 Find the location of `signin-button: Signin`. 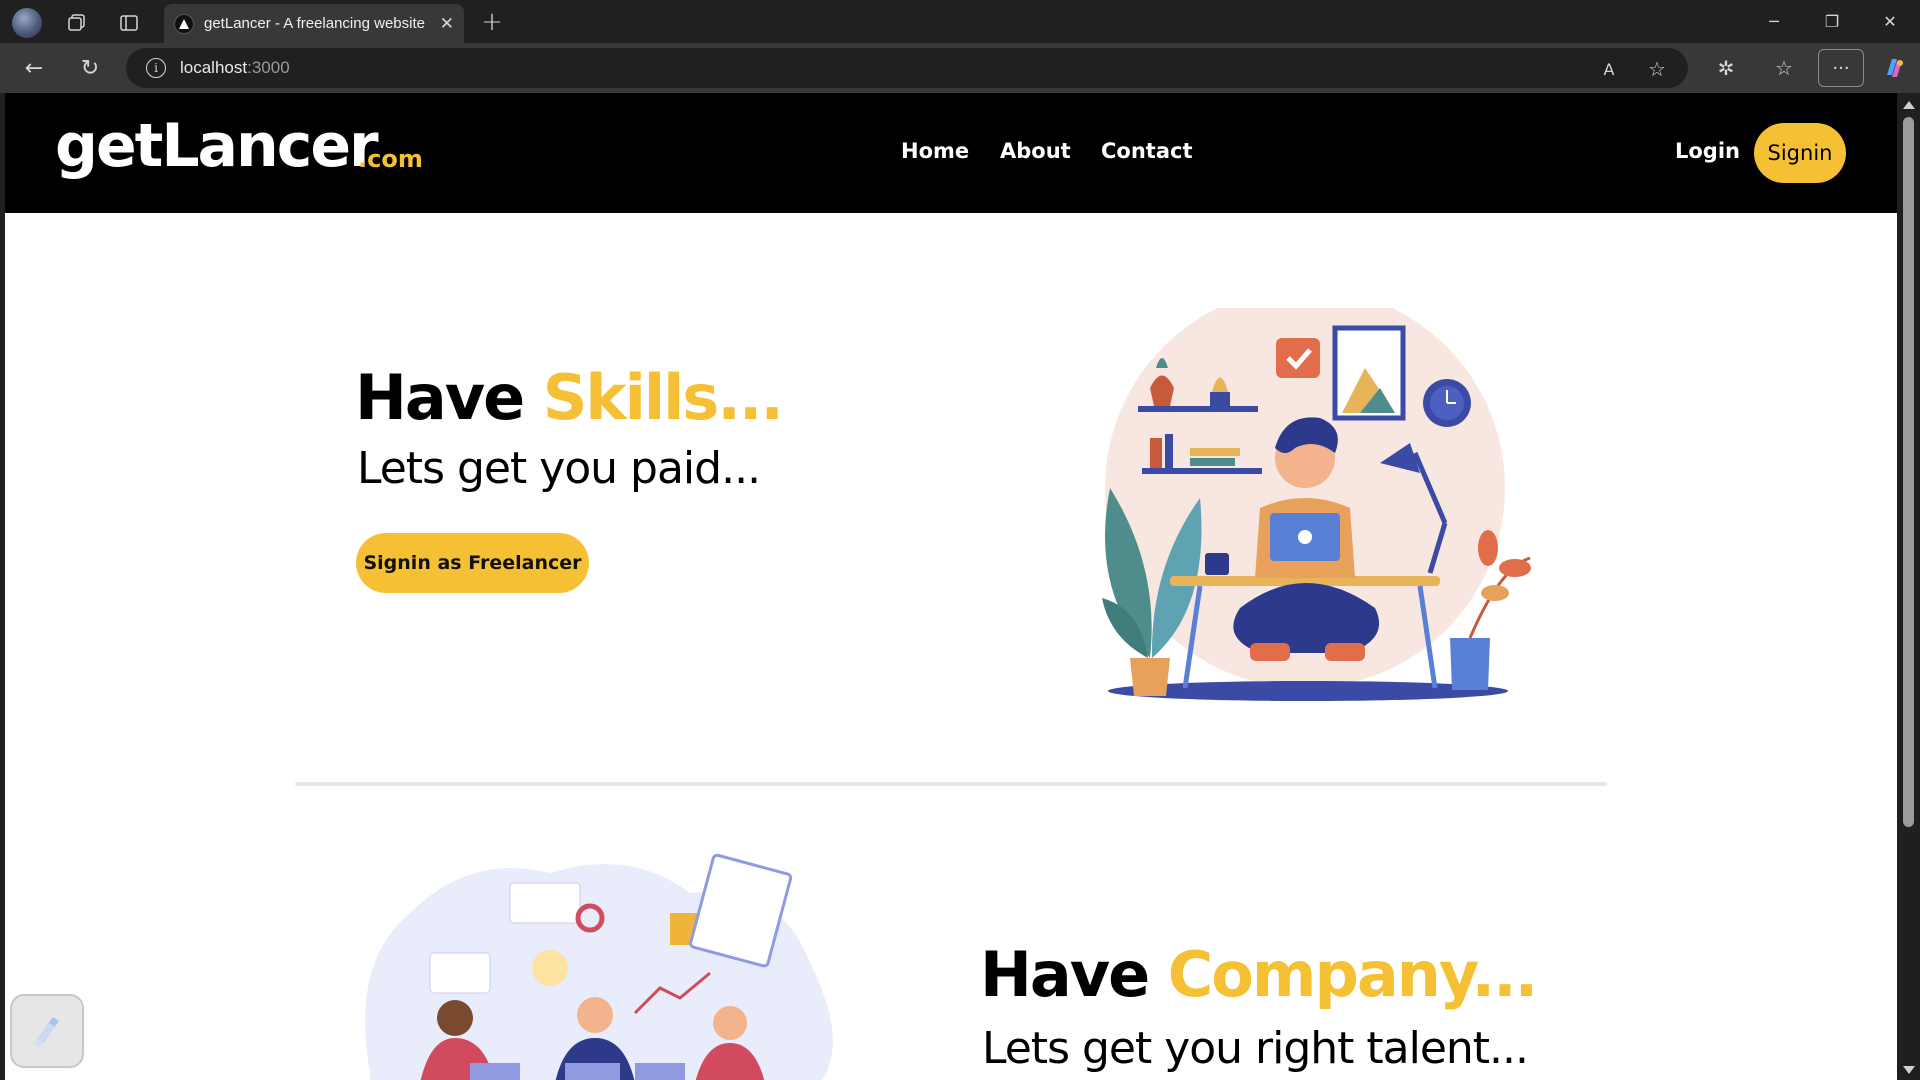

signin-button: Signin is located at coordinates (1800, 153).